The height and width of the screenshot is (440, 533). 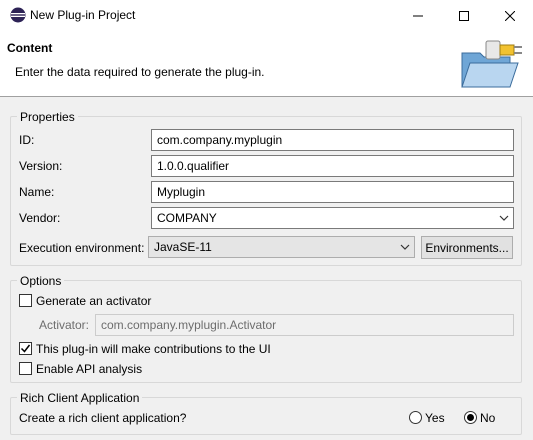 What do you see at coordinates (80, 398) in the screenshot?
I see `rich-client-group-label: Rich Client Application` at bounding box center [80, 398].